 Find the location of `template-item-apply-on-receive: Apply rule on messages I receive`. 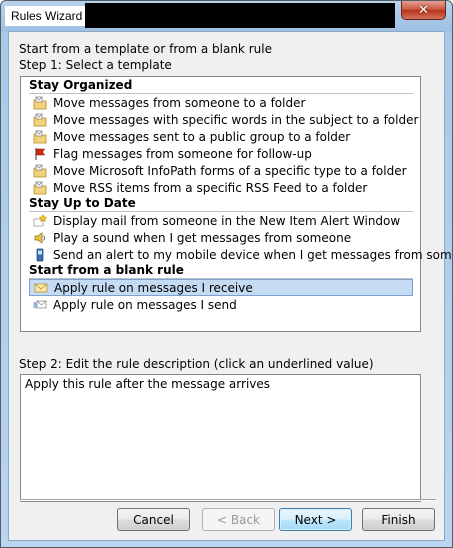

template-item-apply-on-receive: Apply rule on messages I receive is located at coordinates (221, 287).